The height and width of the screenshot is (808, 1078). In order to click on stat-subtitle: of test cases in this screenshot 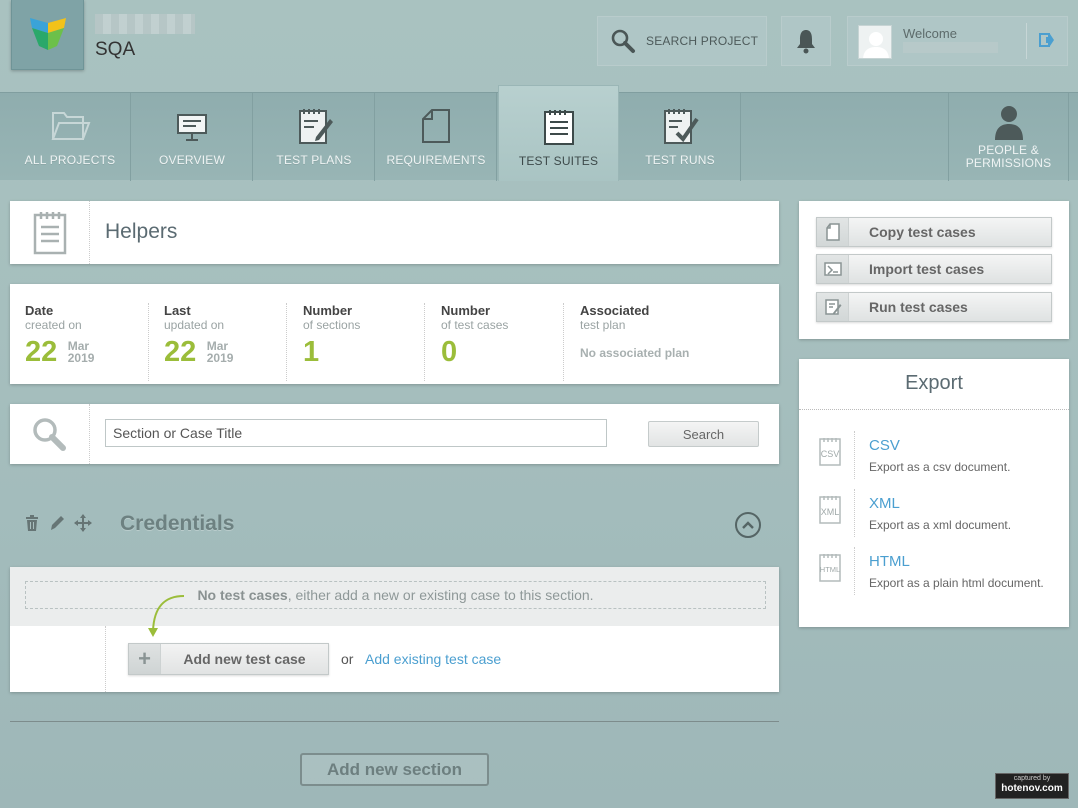, I will do `click(475, 325)`.